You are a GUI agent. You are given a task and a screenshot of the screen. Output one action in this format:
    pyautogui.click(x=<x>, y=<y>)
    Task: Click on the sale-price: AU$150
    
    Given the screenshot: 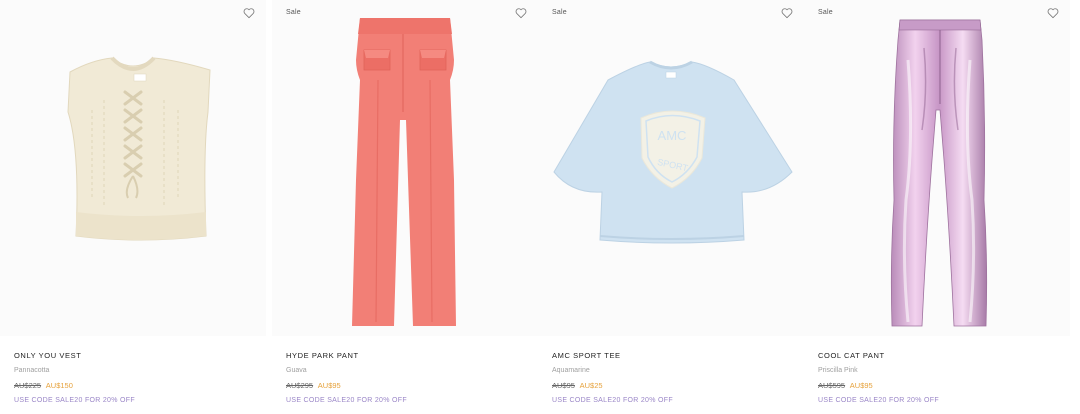 What is the action you would take?
    pyautogui.click(x=59, y=385)
    